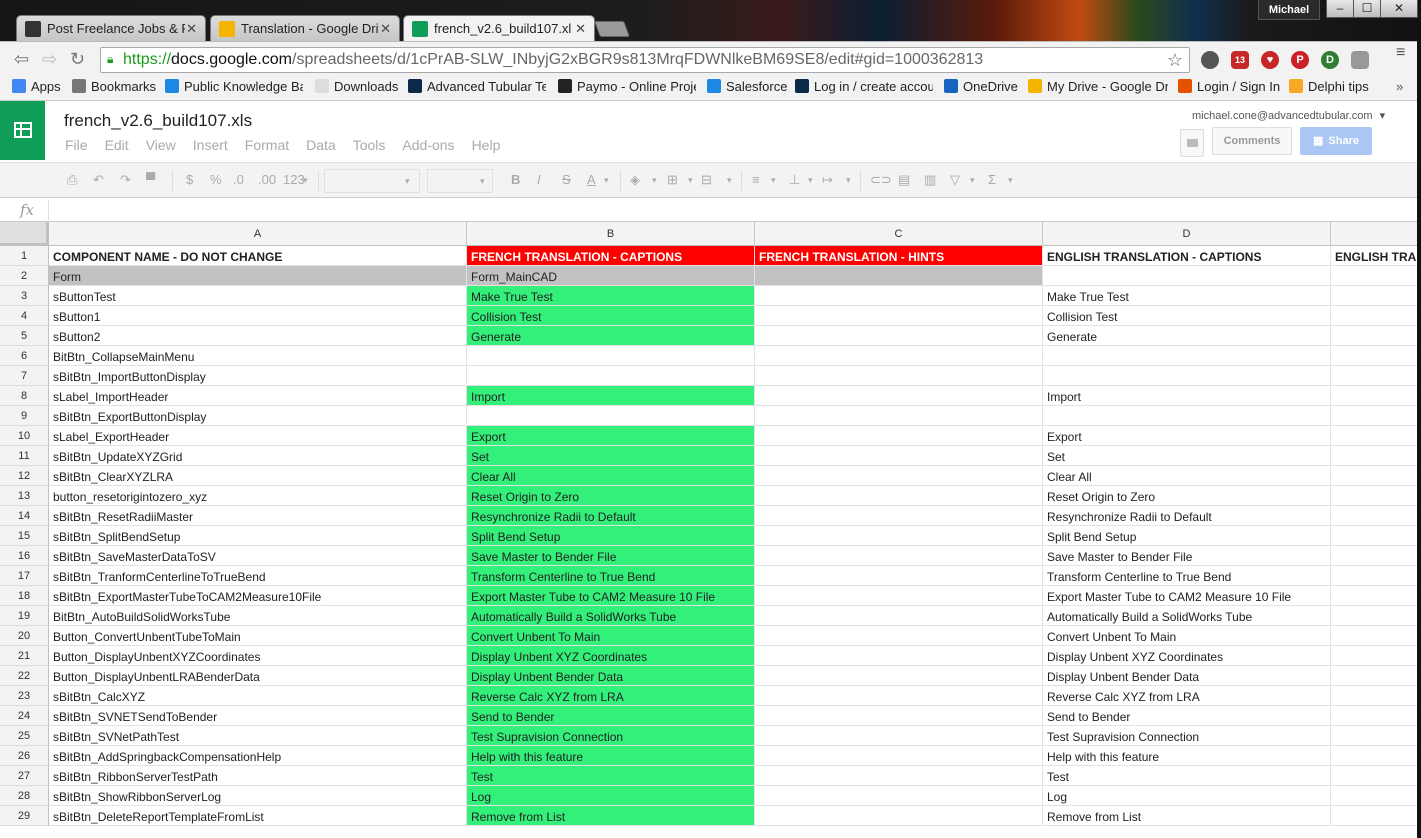 Image resolution: width=1421 pixels, height=838 pixels. What do you see at coordinates (258, 636) in the screenshot?
I see `cell-a: Button_ConvertUnbentTubeToMain` at bounding box center [258, 636].